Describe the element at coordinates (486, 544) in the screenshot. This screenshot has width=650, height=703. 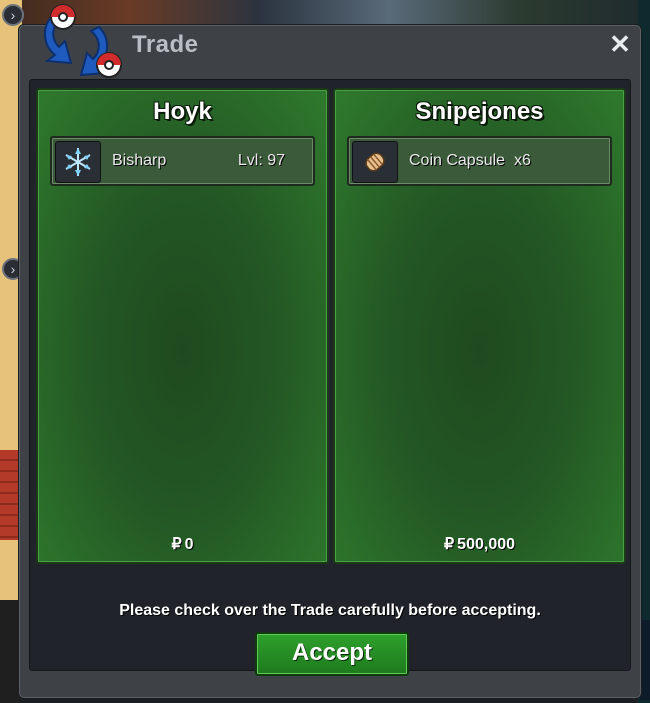
I see `money-amount: 500,000` at that location.